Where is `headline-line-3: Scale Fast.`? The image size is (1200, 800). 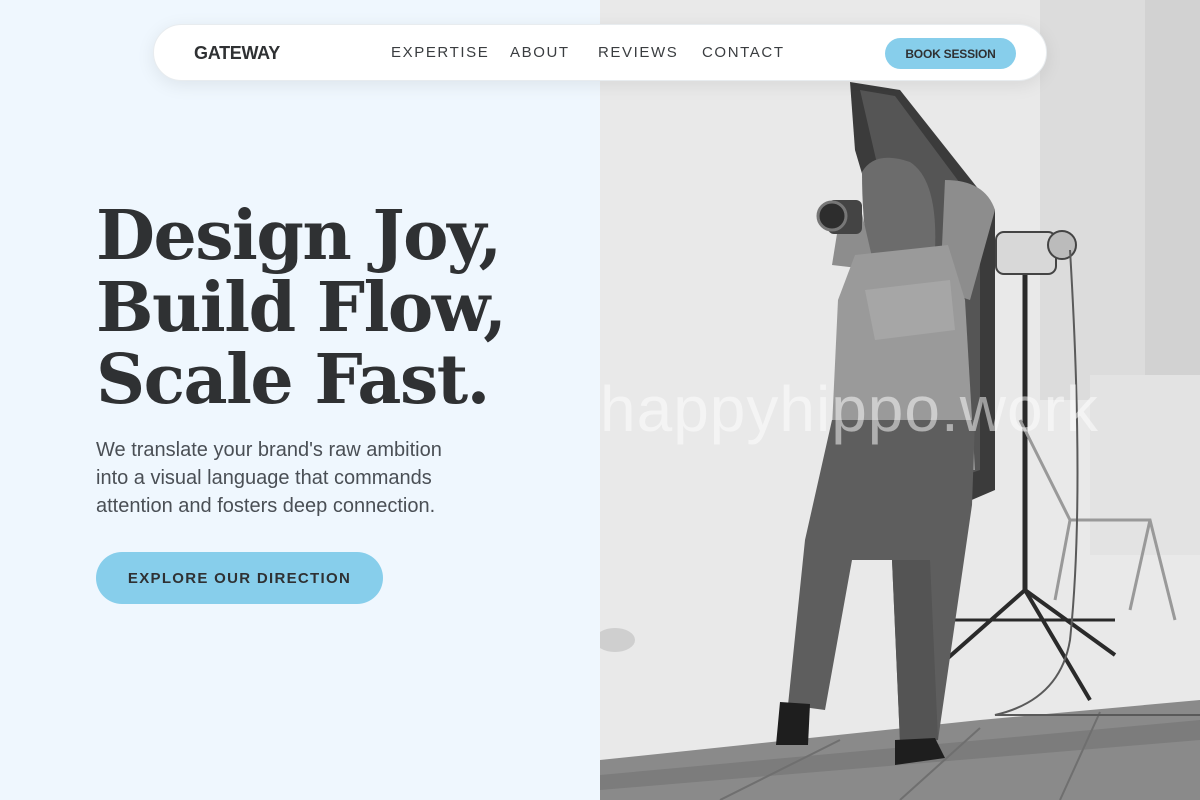 headline-line-3: Scale Fast. is located at coordinates (293, 380).